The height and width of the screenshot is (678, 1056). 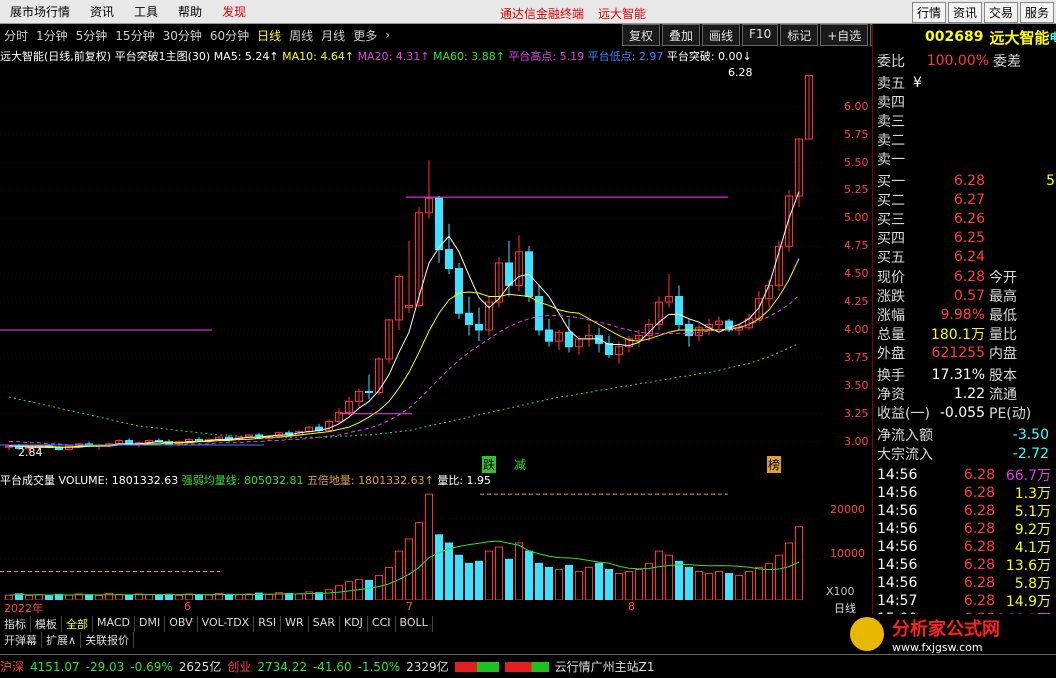 I want to click on related-quote: 关联报价, so click(x=108, y=640).